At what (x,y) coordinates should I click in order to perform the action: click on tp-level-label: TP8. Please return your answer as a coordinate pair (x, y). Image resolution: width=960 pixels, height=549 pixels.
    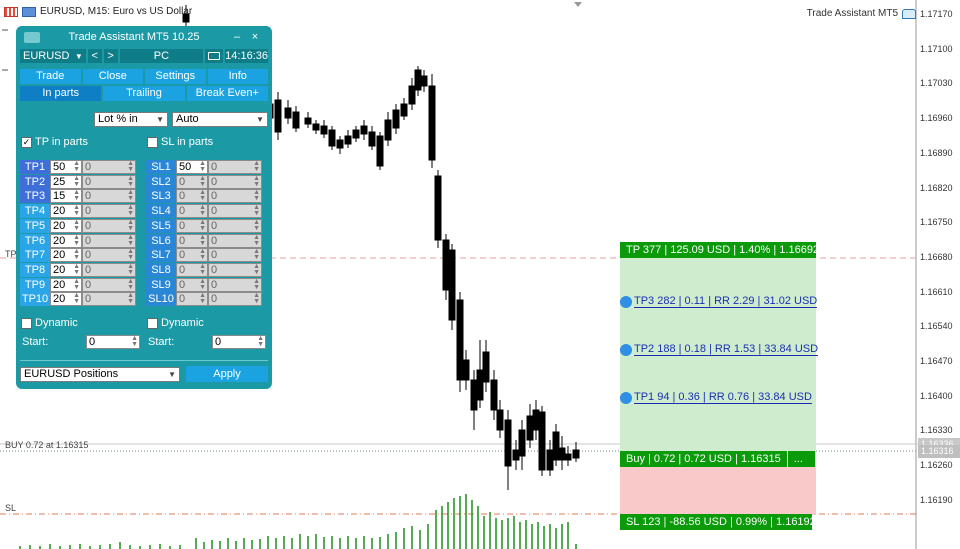
    Looking at the image, I should click on (35, 269).